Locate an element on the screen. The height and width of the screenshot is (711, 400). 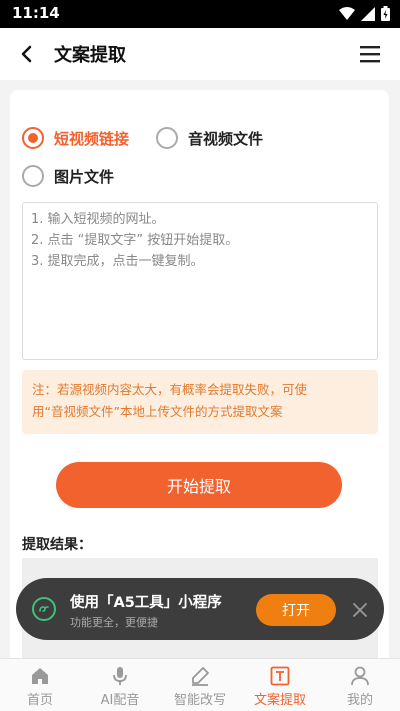
menu-icon is located at coordinates (370, 54).